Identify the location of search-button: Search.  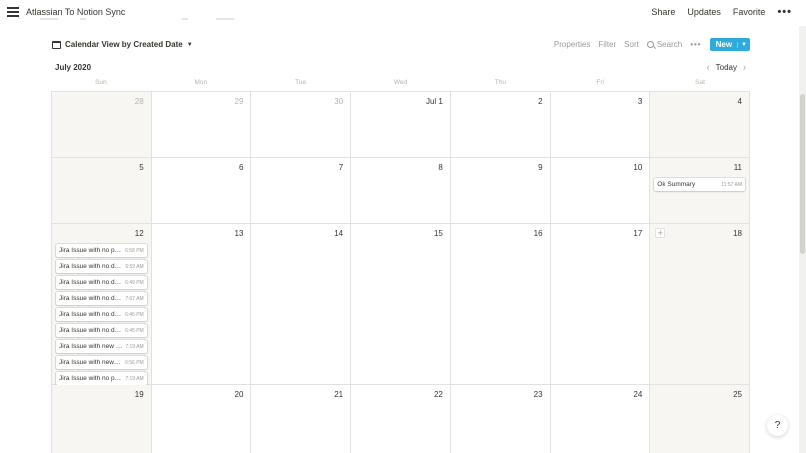
(664, 44).